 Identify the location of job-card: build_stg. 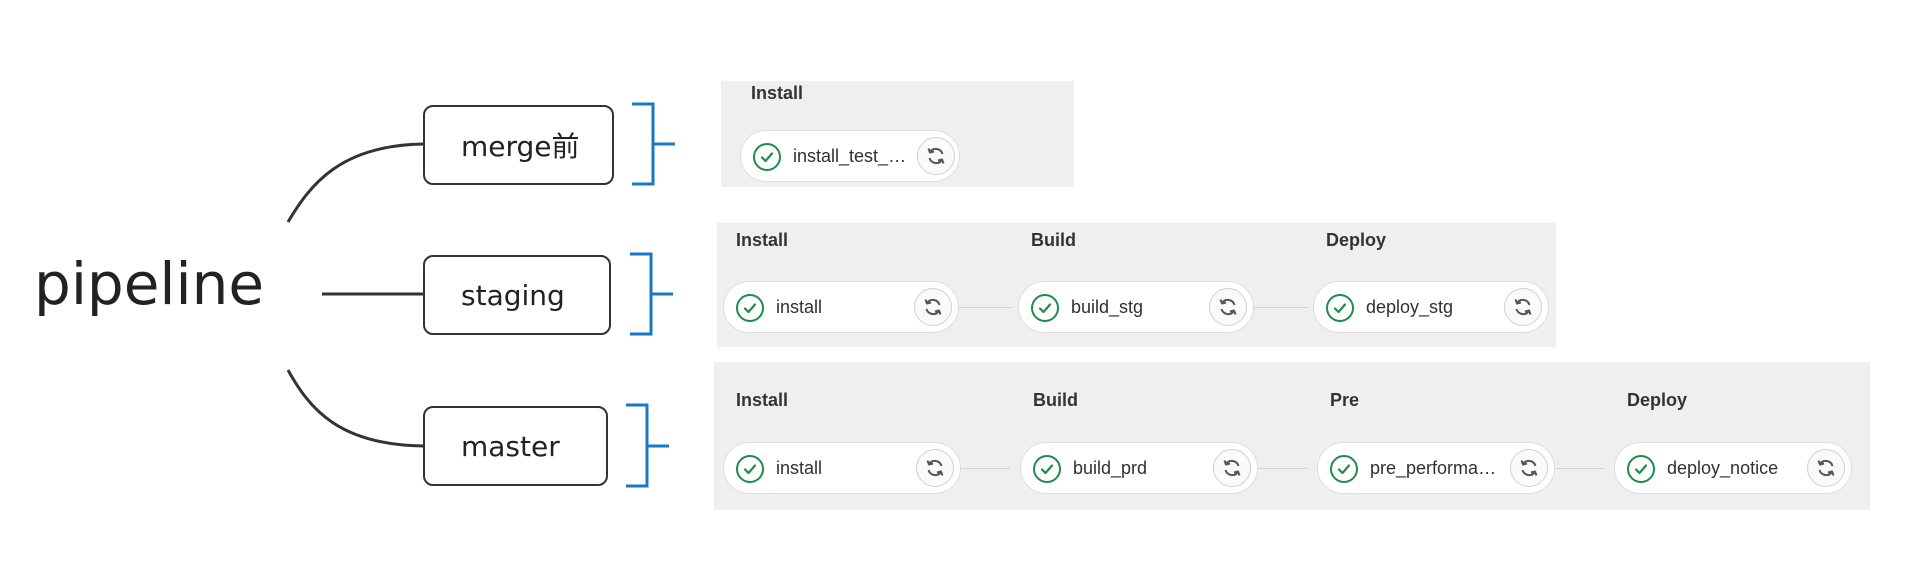
(1136, 307).